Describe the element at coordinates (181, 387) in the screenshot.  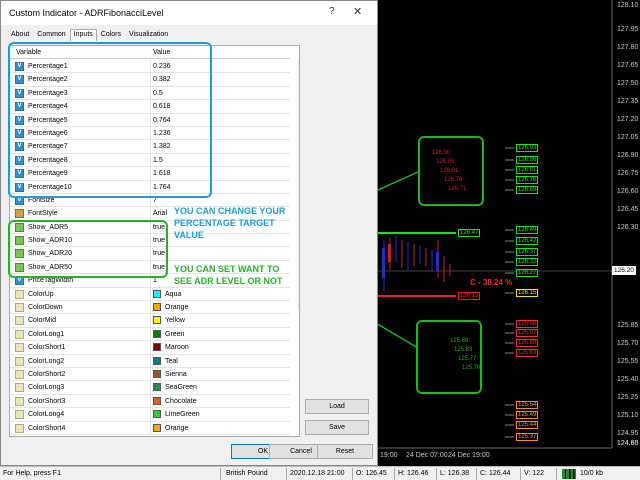
I see `input-value: SeaGreen` at that location.